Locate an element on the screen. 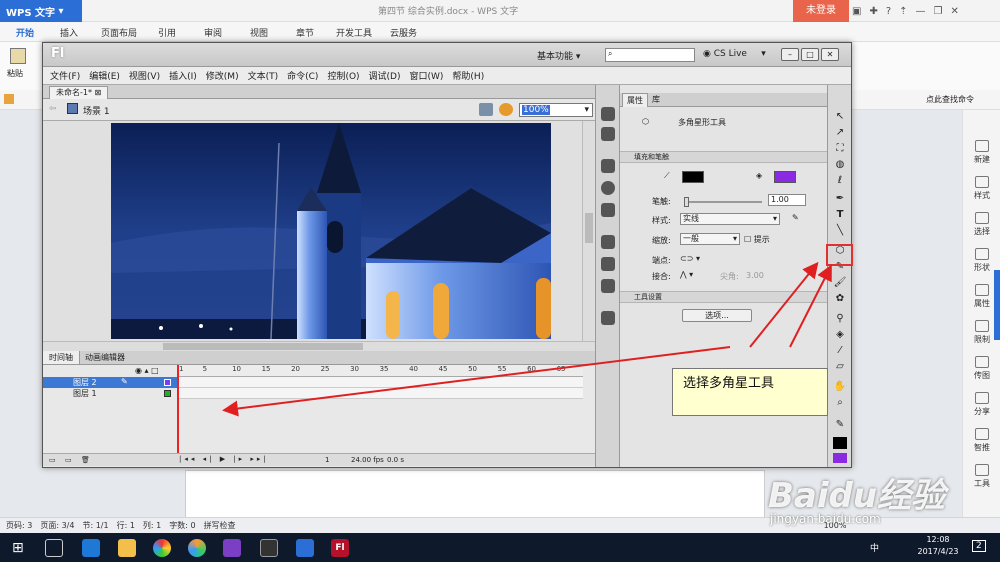 The image size is (1000, 562). sidebar-item-select: 选择 is located at coordinates (981, 224).